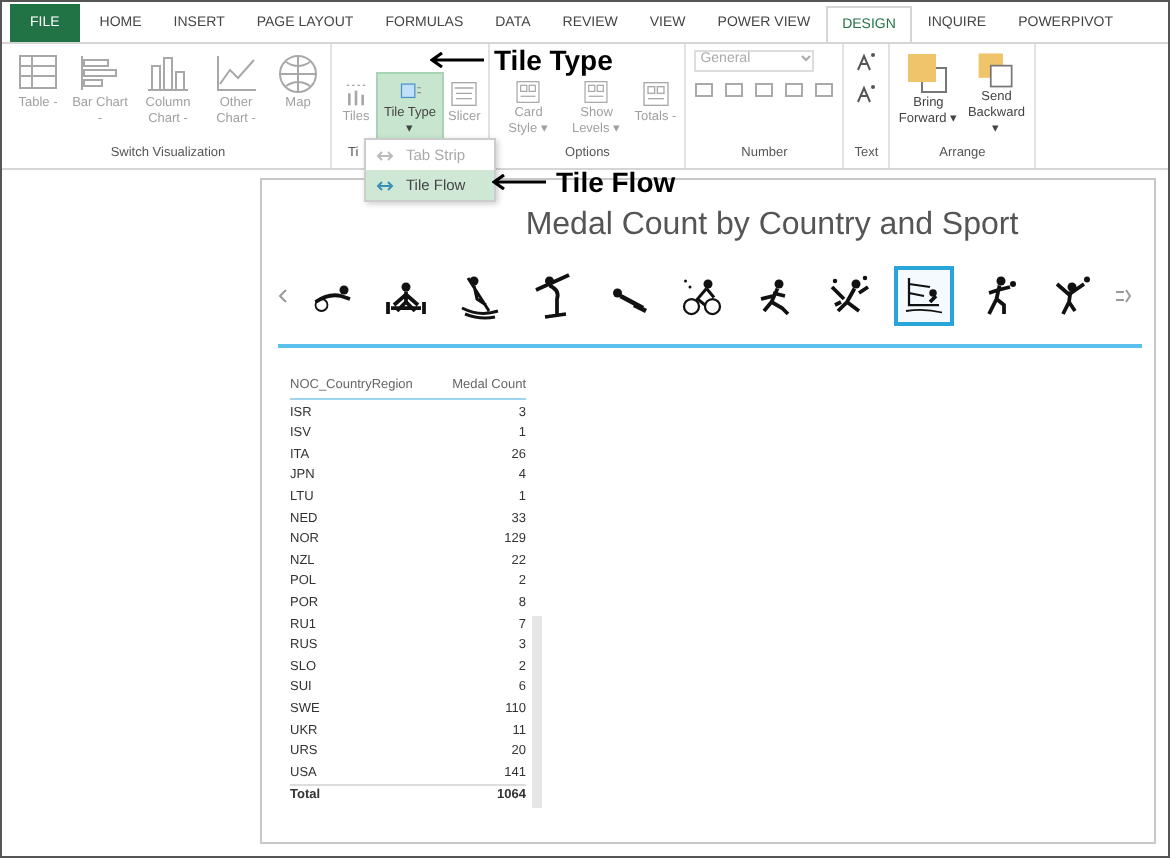 The height and width of the screenshot is (858, 1170). I want to click on slicer-icon, so click(464, 94).